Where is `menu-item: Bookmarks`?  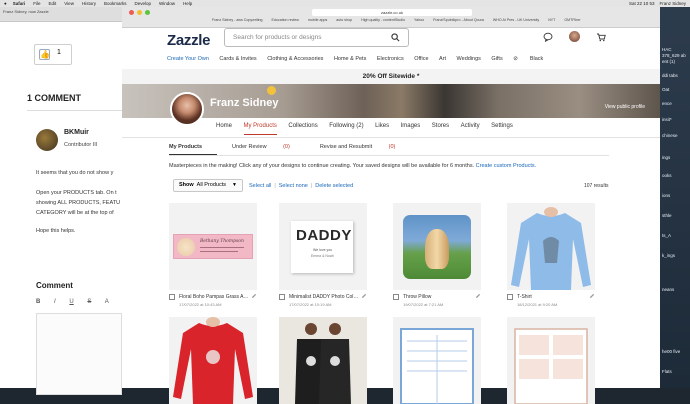 menu-item: Bookmarks is located at coordinates (115, 3).